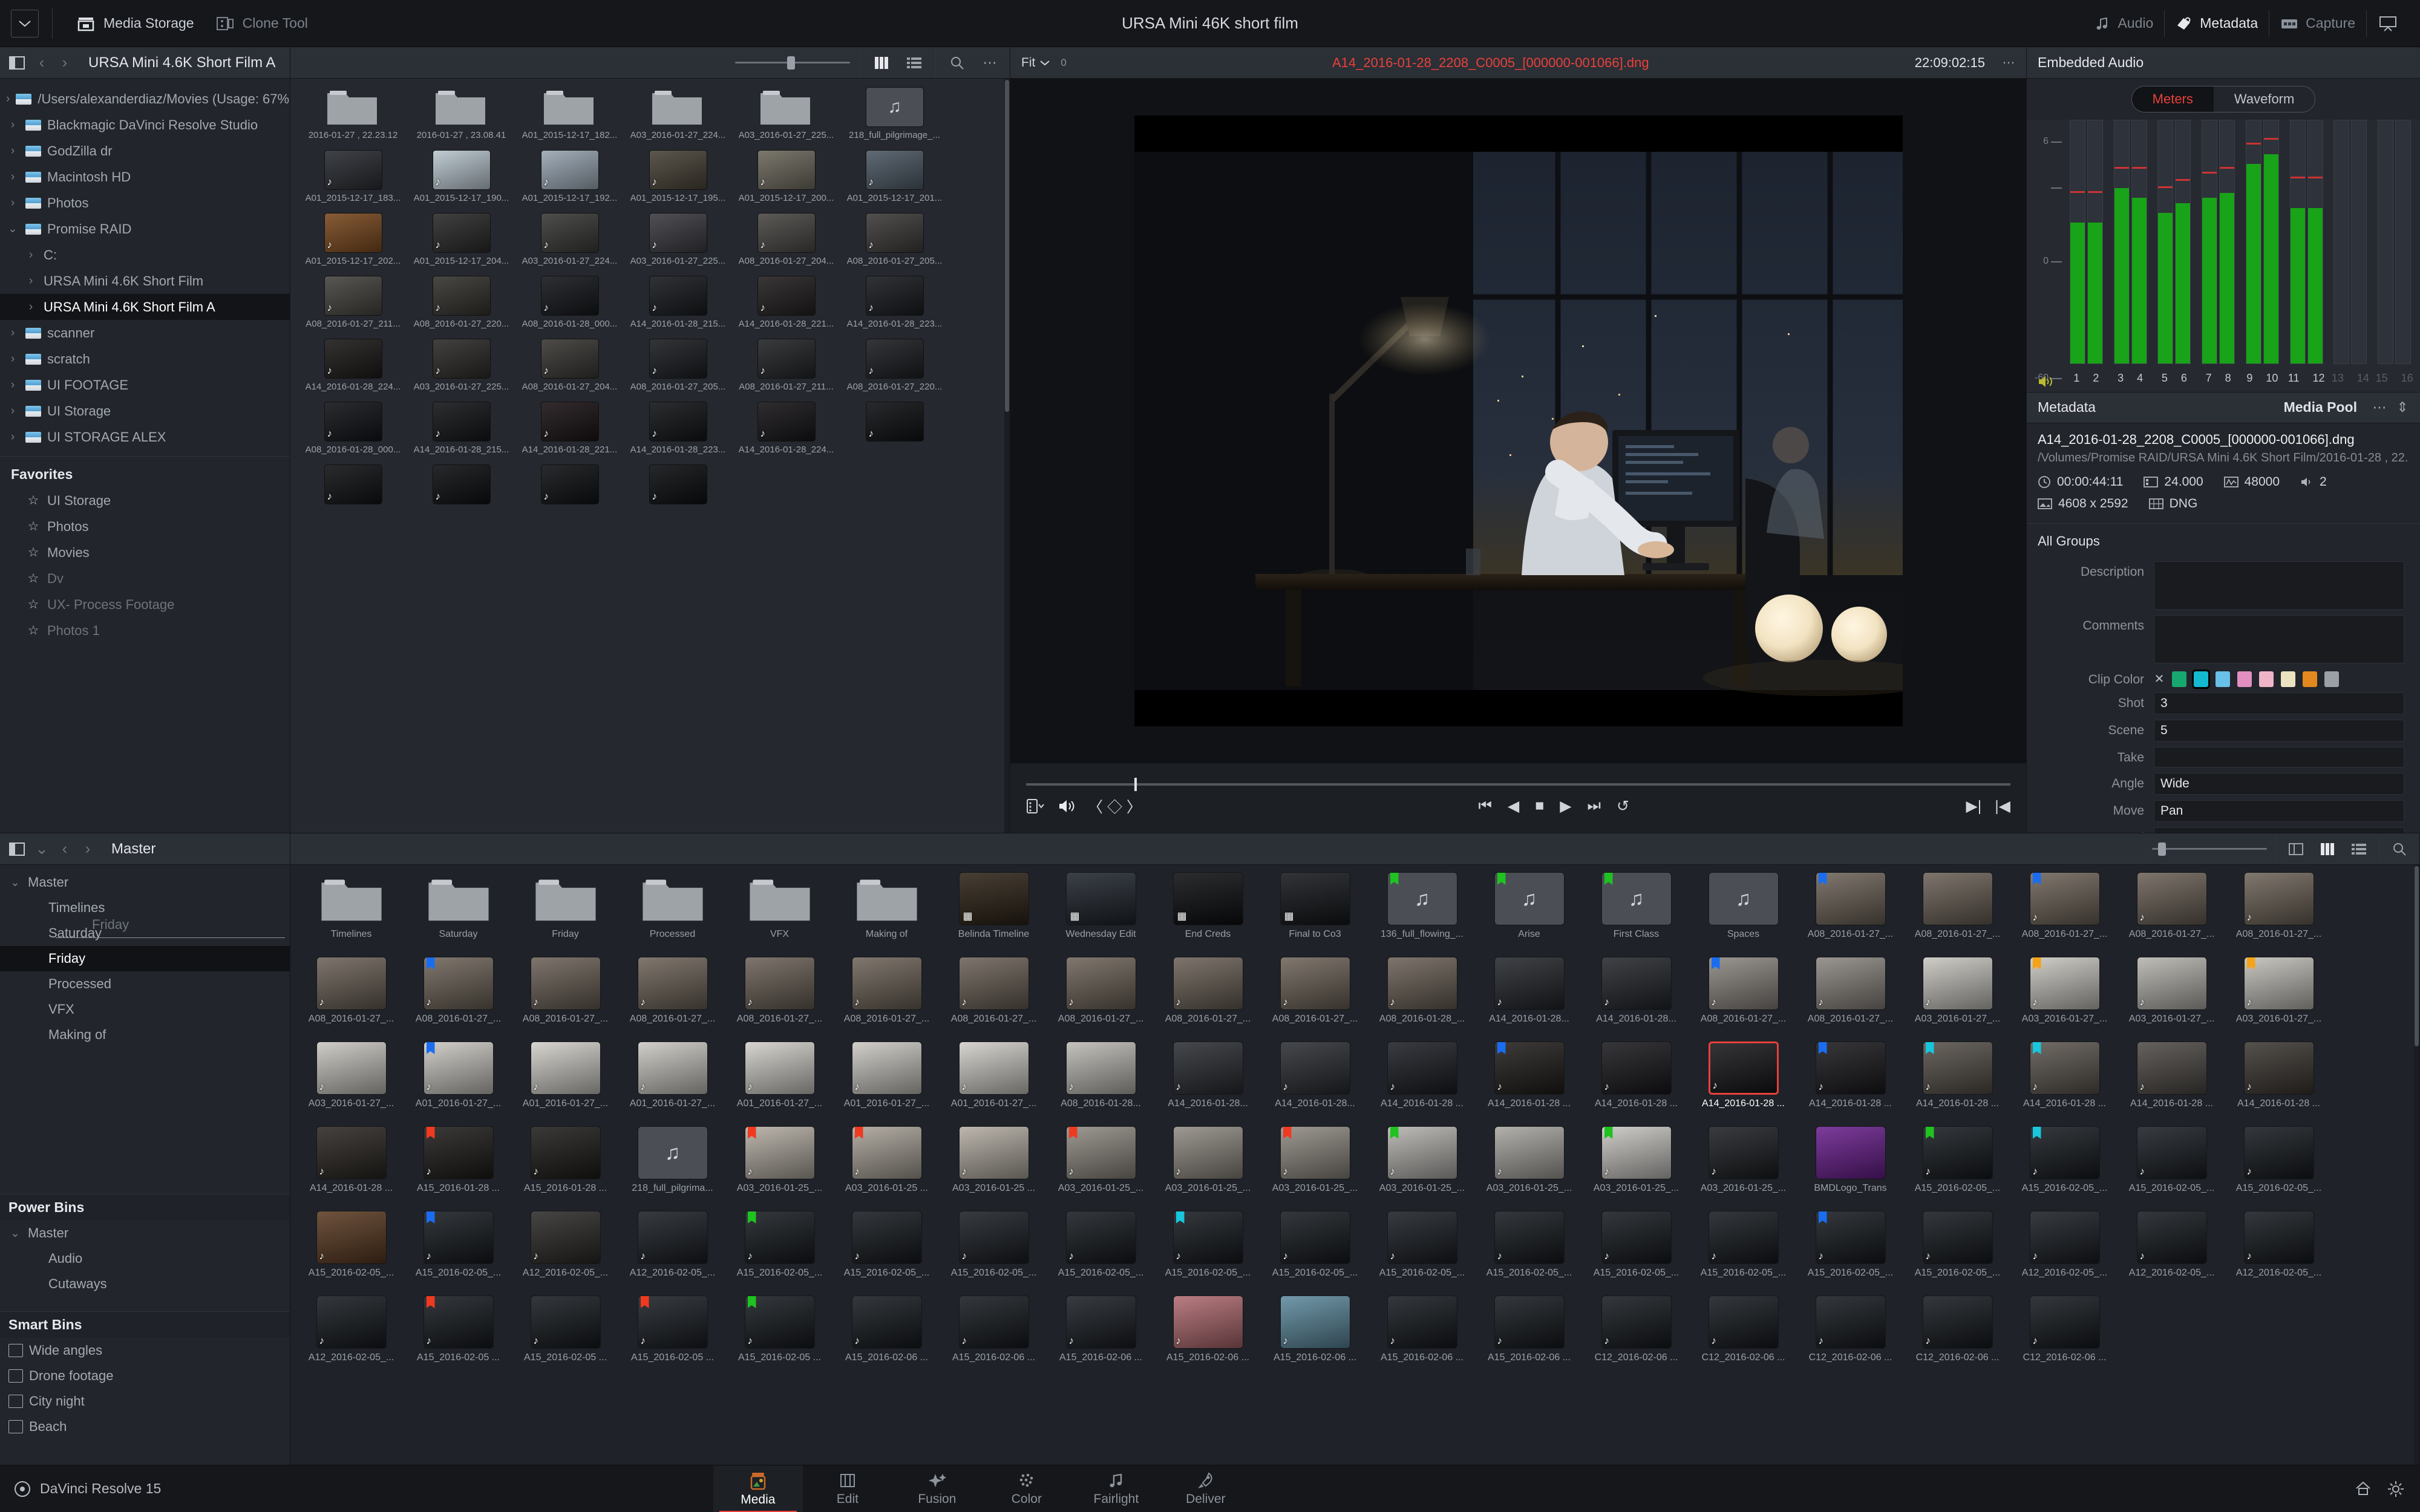  What do you see at coordinates (779, 915) in the screenshot?
I see `media-pool-item: VFX` at bounding box center [779, 915].